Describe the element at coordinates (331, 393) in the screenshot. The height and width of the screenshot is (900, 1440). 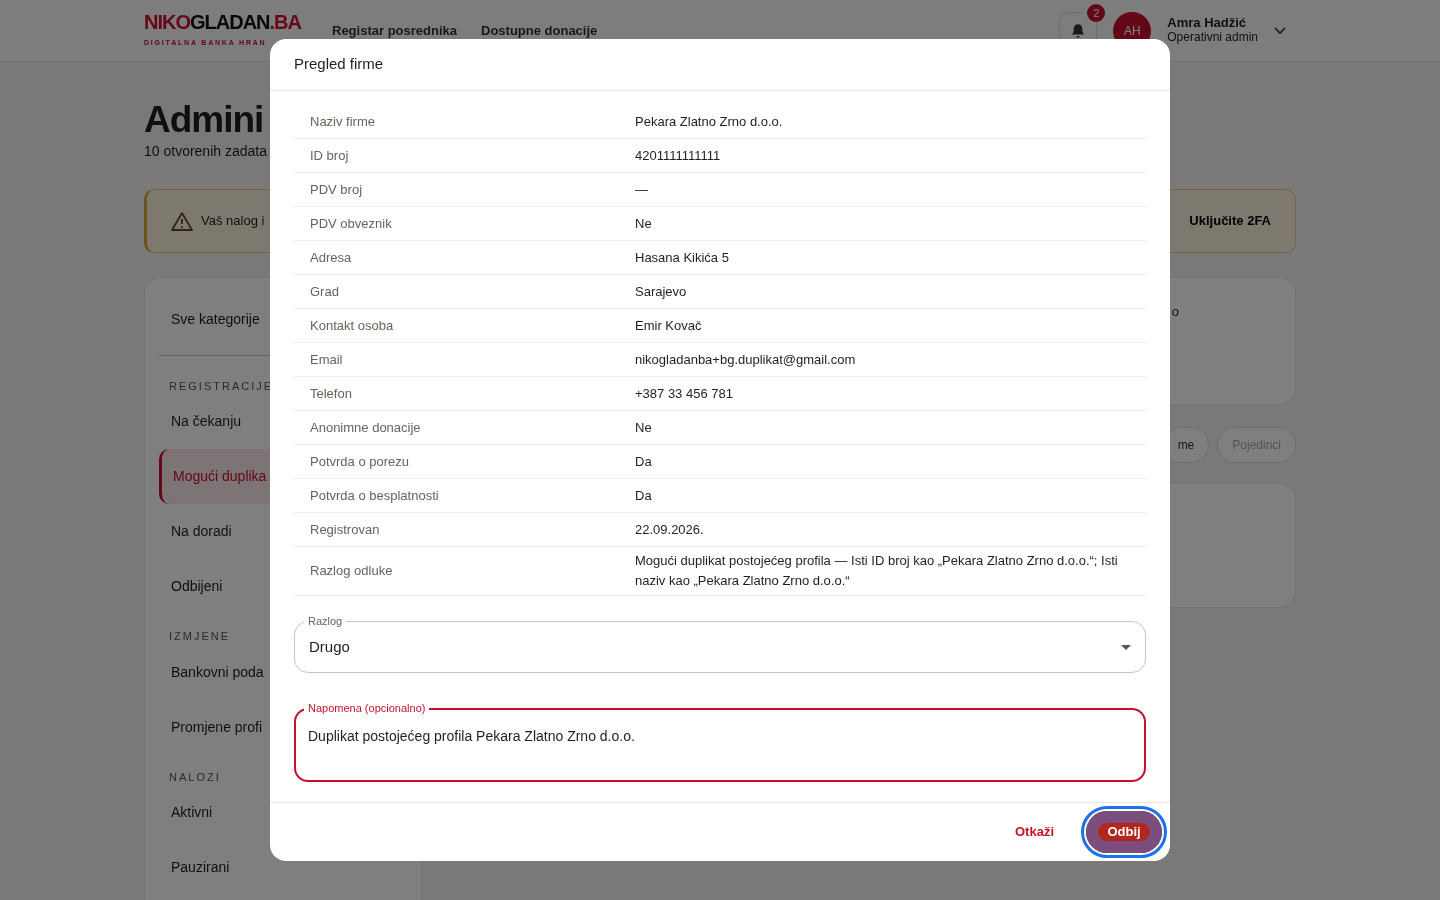
I see `detail-label: Telefon` at that location.